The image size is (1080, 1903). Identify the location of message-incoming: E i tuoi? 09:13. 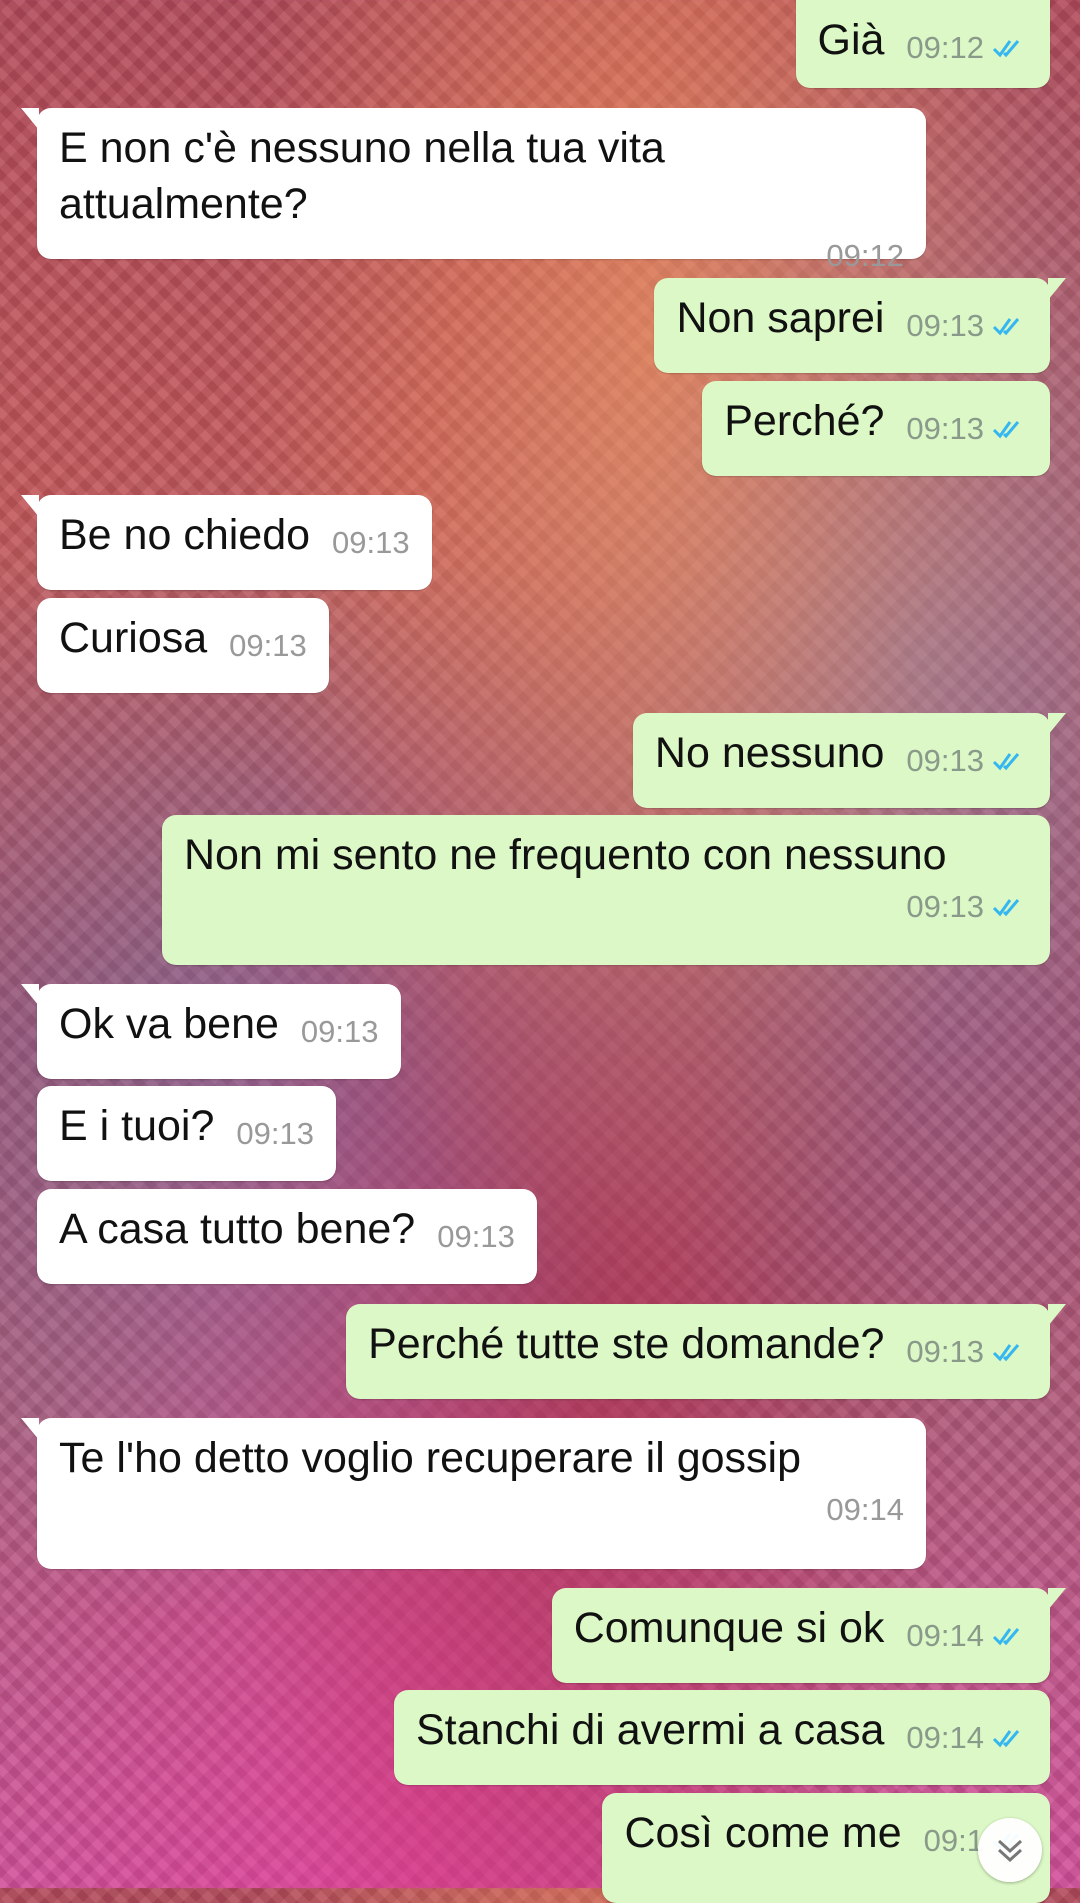
(186, 1133).